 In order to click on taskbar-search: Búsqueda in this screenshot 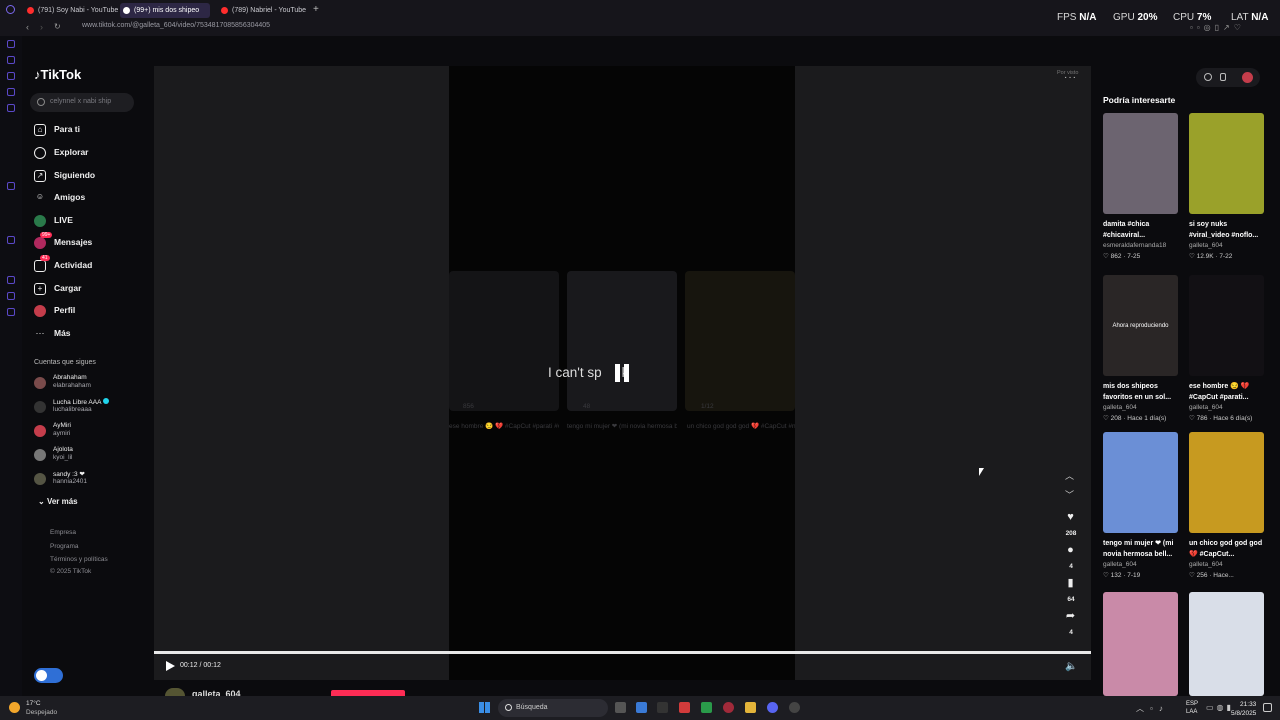, I will do `click(553, 708)`.